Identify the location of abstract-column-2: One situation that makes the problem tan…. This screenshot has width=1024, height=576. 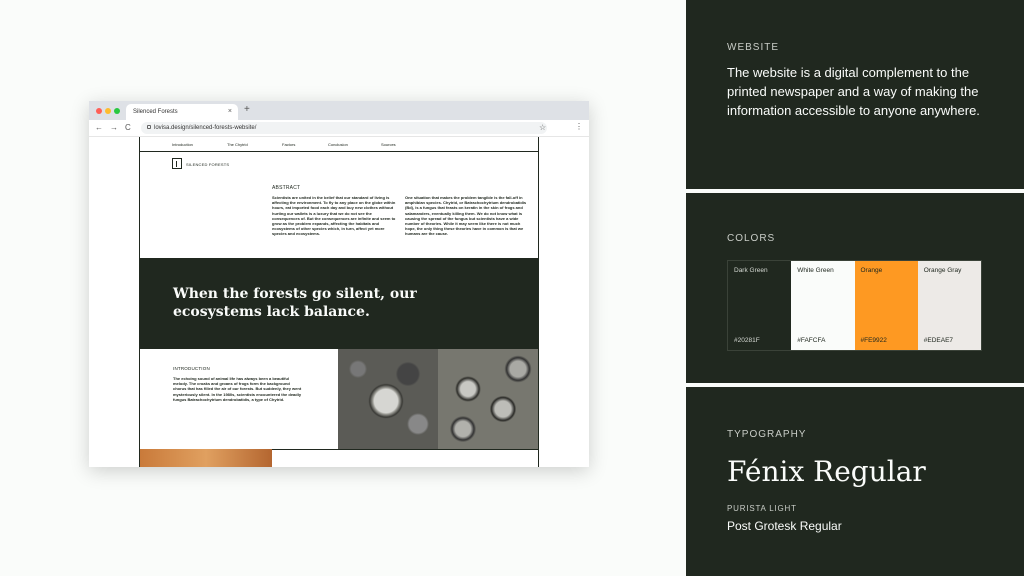
(466, 216).